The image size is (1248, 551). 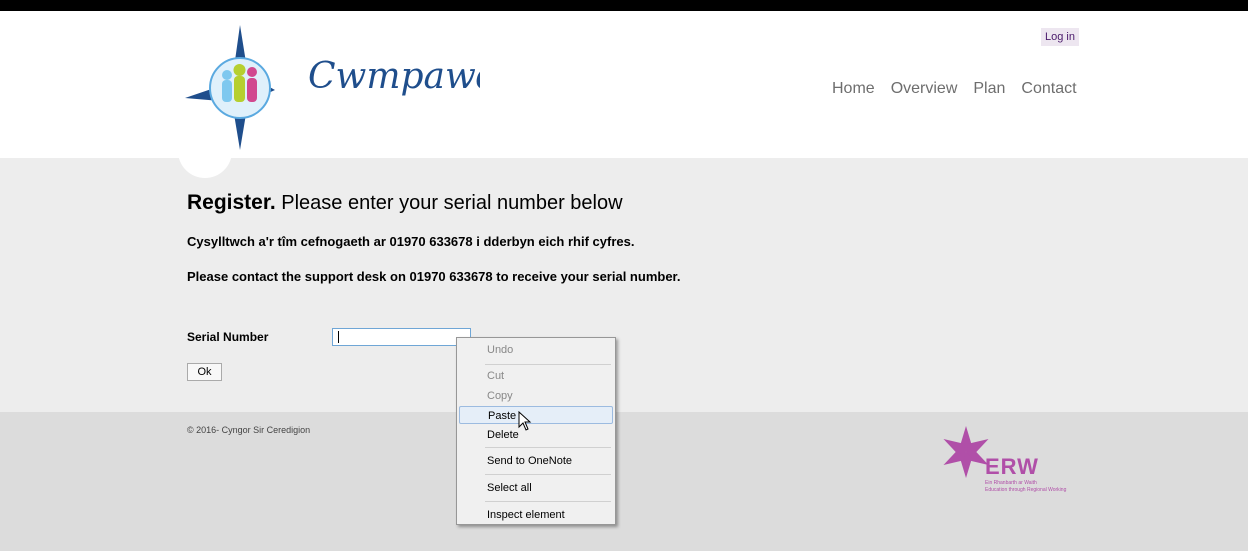 What do you see at coordinates (1011, 483) in the screenshot?
I see `erw-tagline-welsh: Ein Rhanbarth ar Waith` at bounding box center [1011, 483].